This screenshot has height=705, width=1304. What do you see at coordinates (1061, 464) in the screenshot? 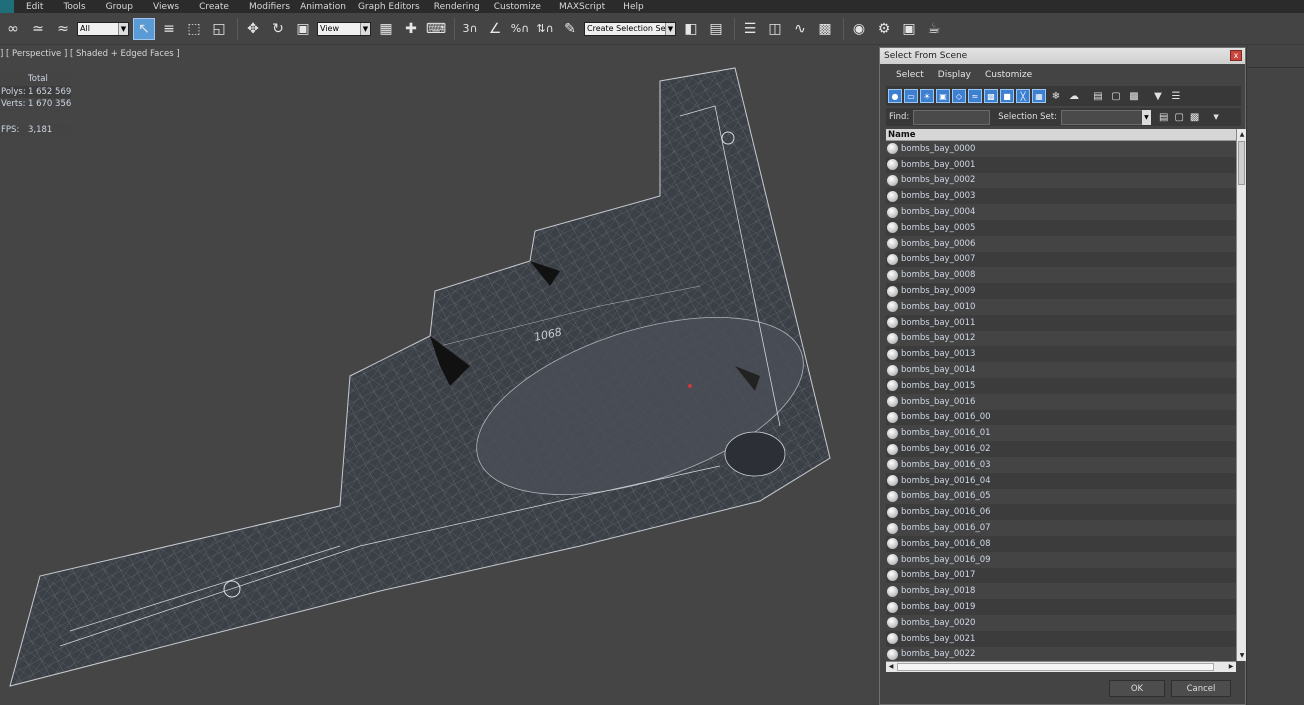
I see `list-item: bombs_bay_0016_03` at bounding box center [1061, 464].